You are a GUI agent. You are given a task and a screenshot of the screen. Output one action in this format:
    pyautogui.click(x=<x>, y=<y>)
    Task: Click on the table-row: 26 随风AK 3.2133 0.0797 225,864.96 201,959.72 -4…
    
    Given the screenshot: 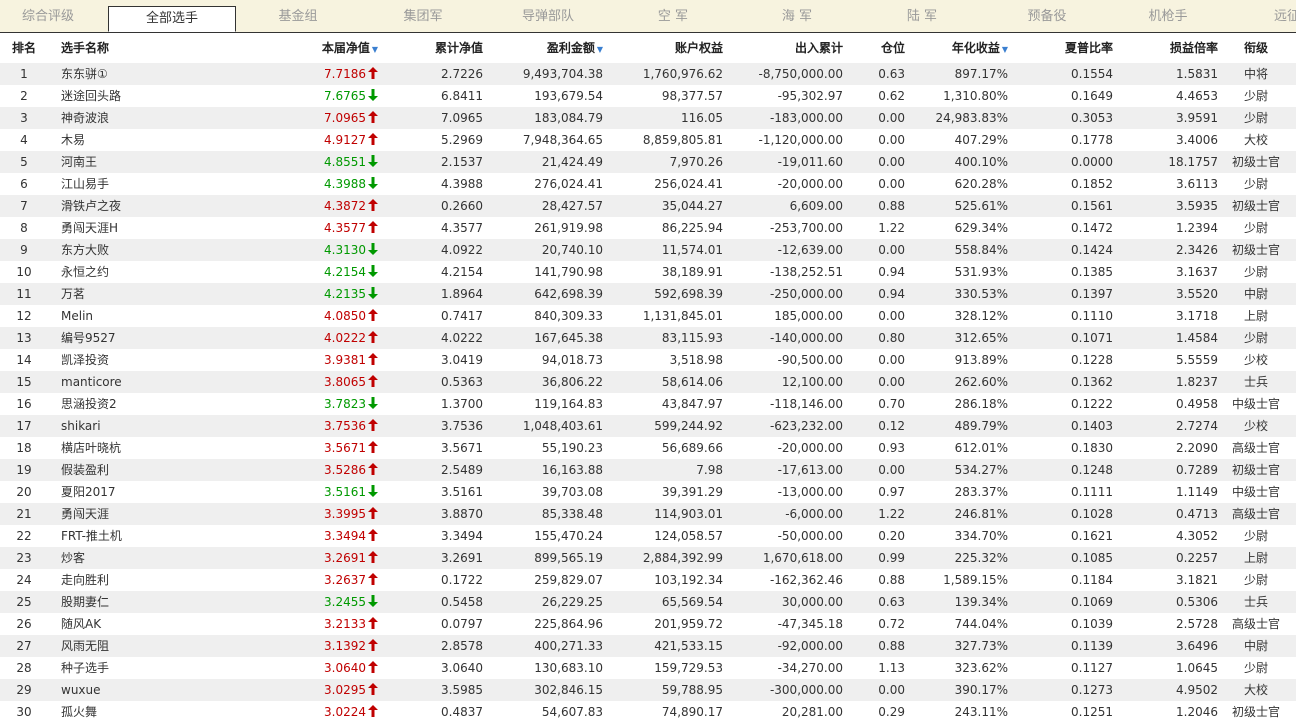 What is the action you would take?
    pyautogui.click(x=648, y=624)
    